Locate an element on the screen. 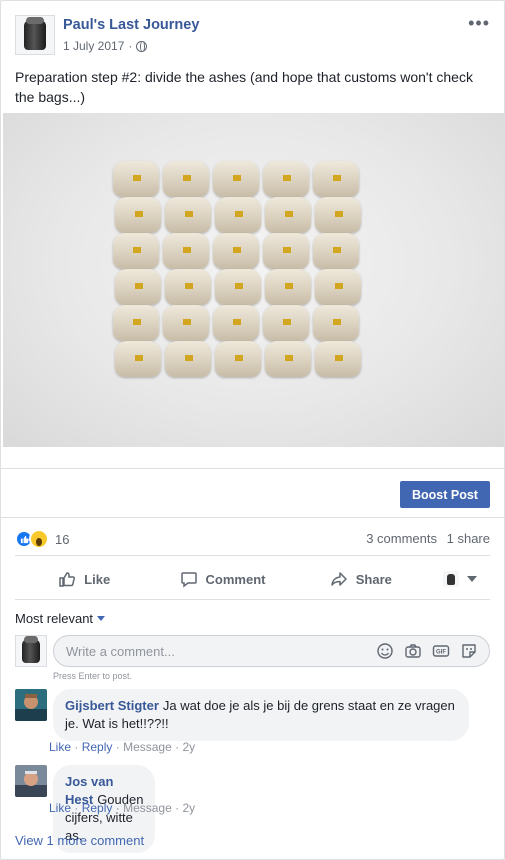 Image resolution: width=505 pixels, height=860 pixels. comment-composer: GIF is located at coordinates (252, 652).